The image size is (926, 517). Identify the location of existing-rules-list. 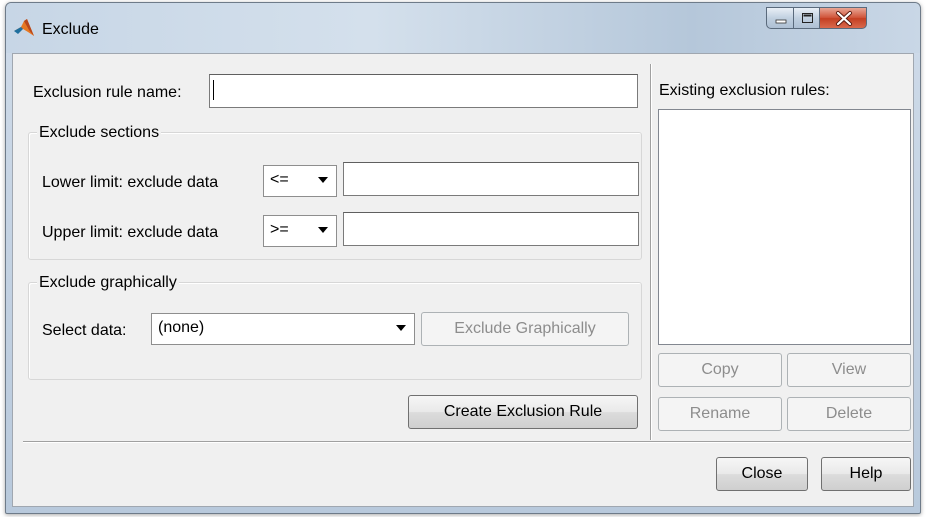
(784, 227).